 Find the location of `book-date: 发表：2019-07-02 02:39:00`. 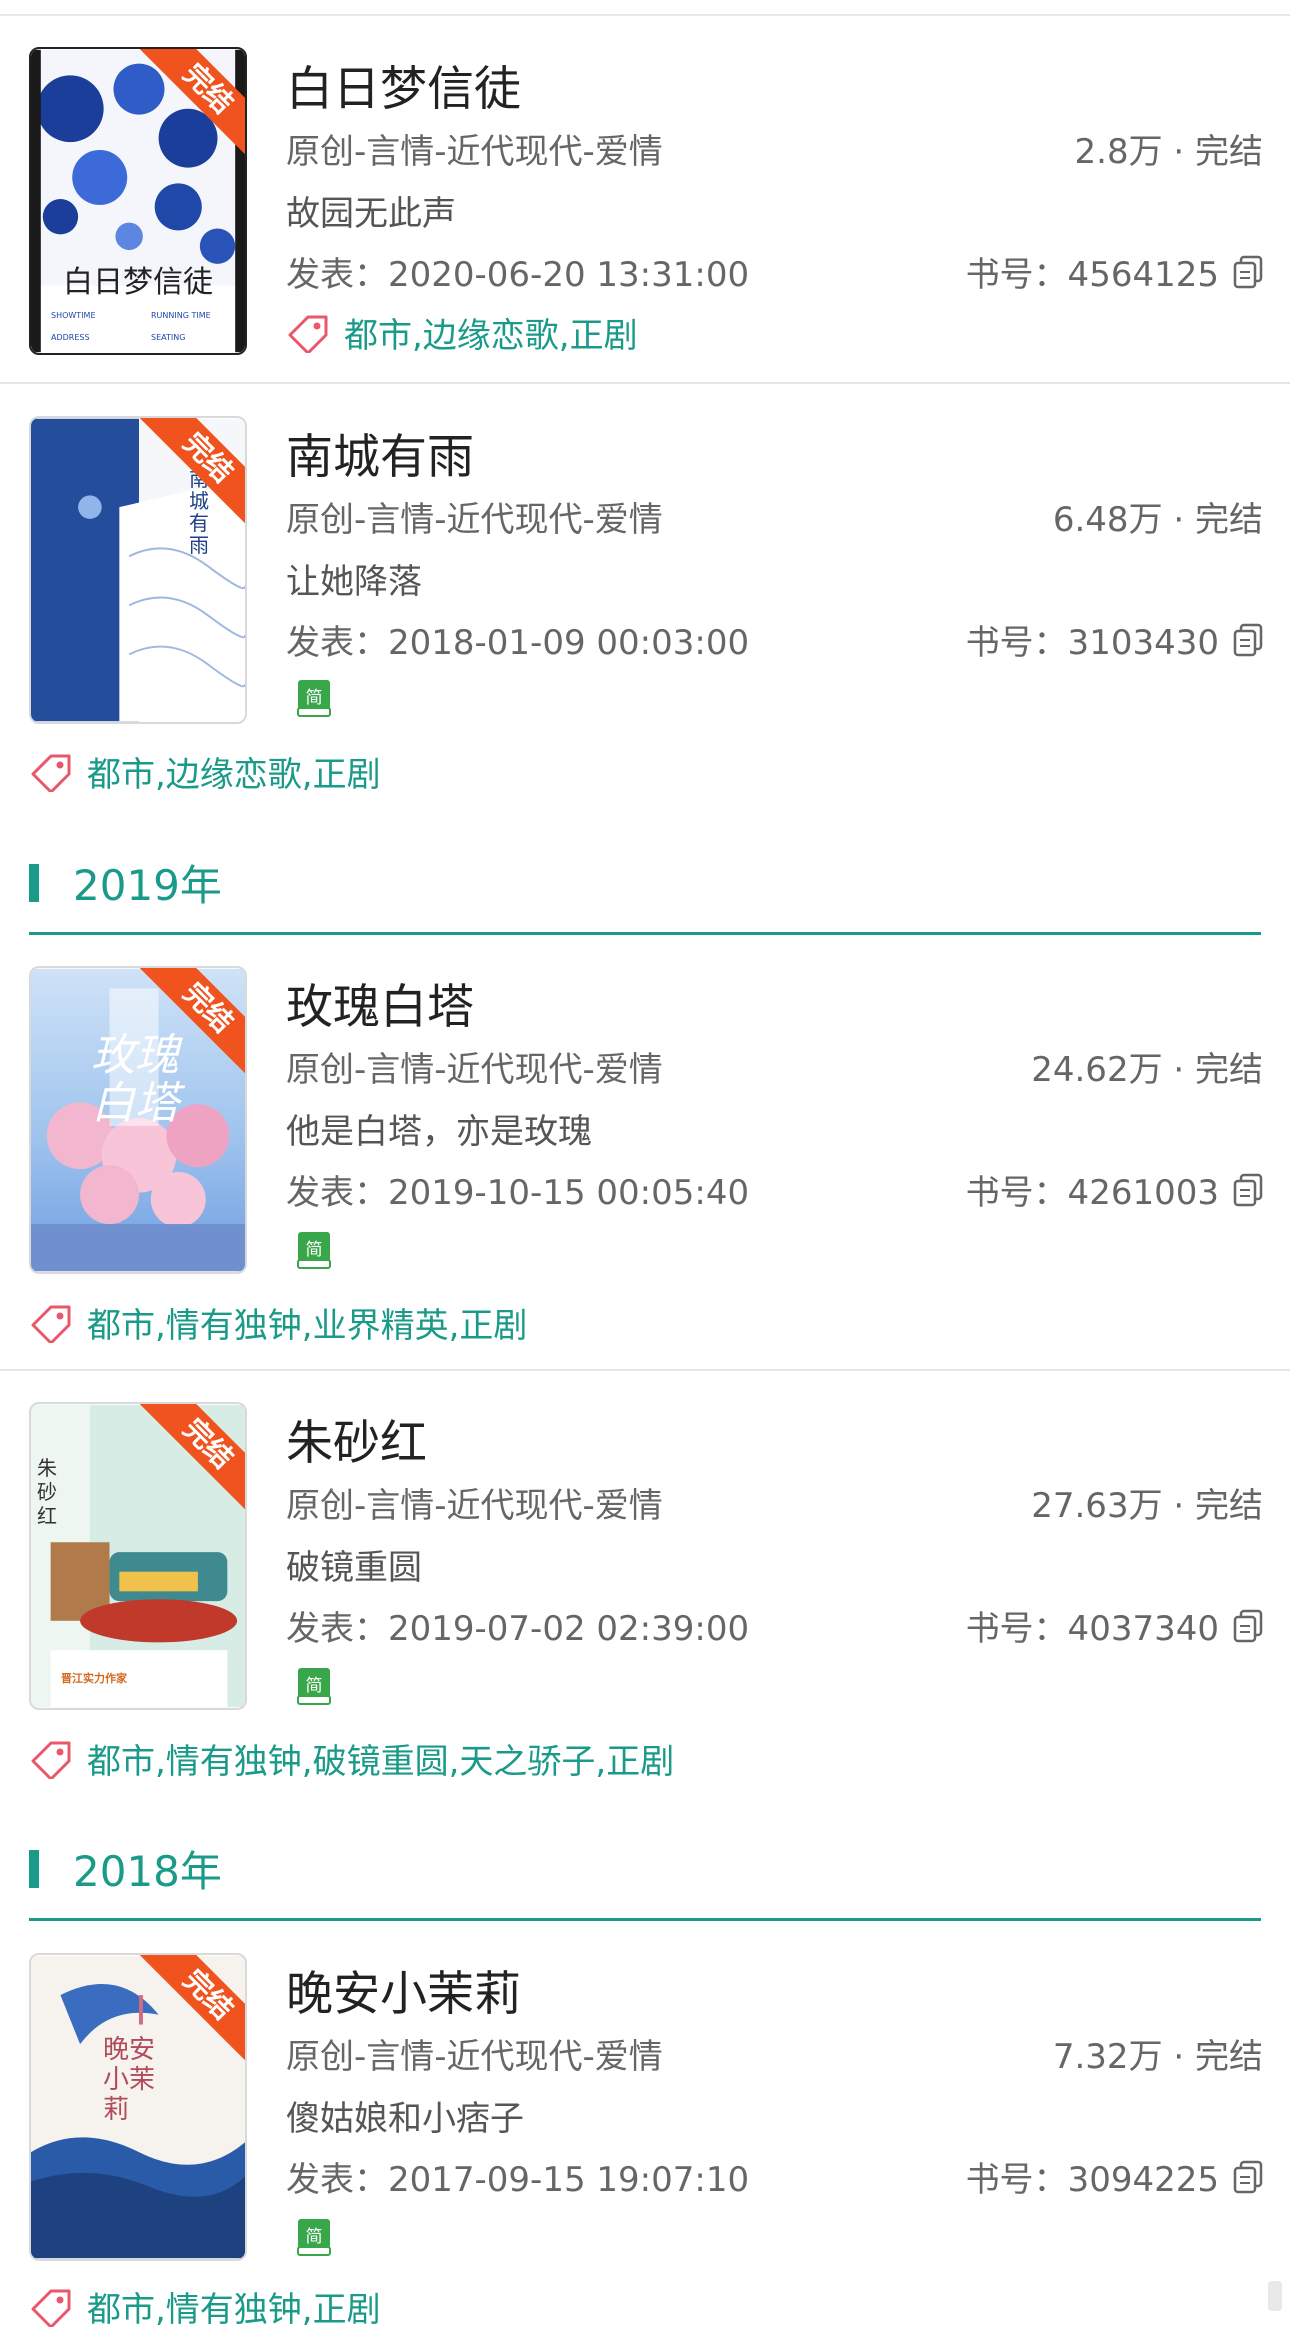

book-date: 发表：2019-07-02 02:39:00 is located at coordinates (518, 1629).